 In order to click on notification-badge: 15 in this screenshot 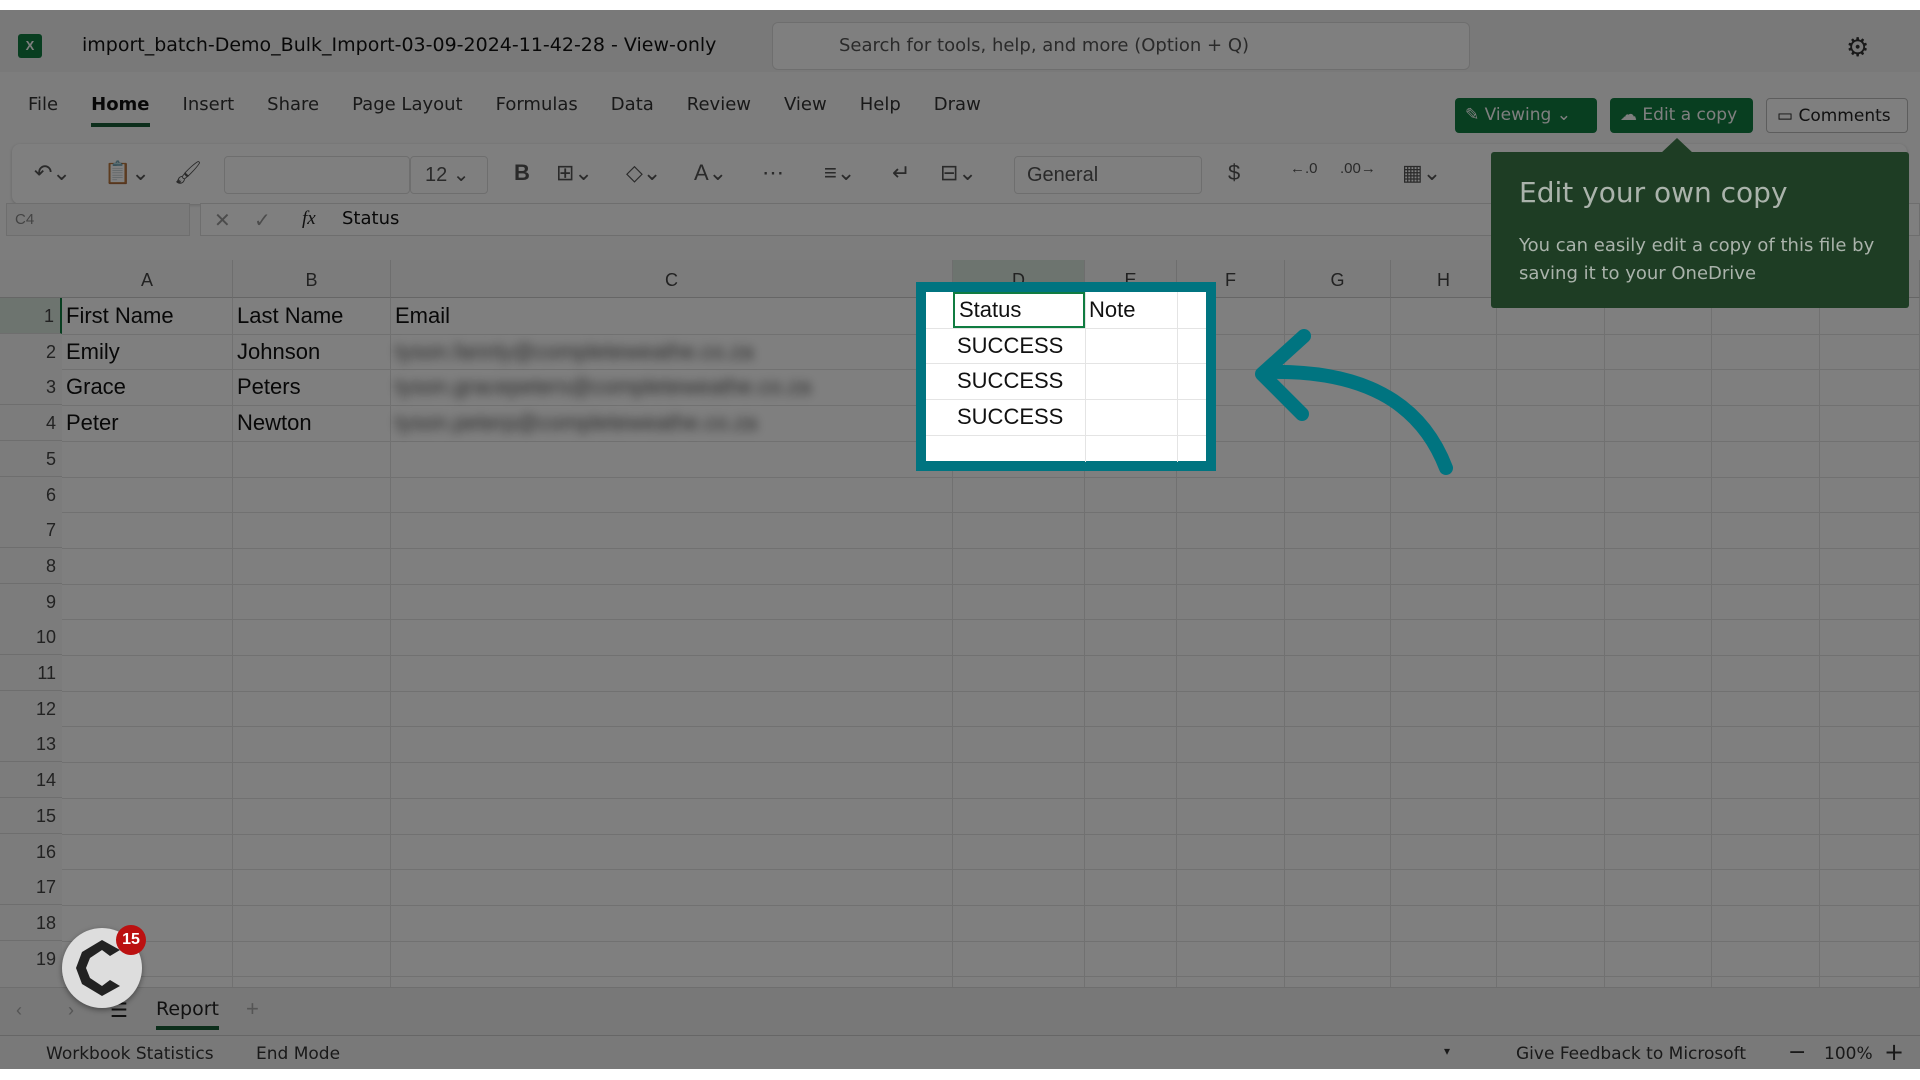, I will do `click(131, 940)`.